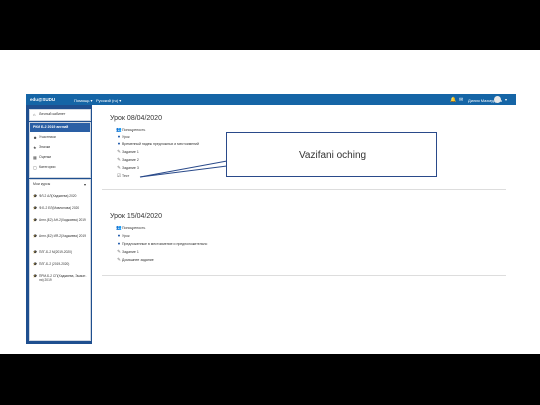  I want to click on callout-pointer, so click(183, 169).